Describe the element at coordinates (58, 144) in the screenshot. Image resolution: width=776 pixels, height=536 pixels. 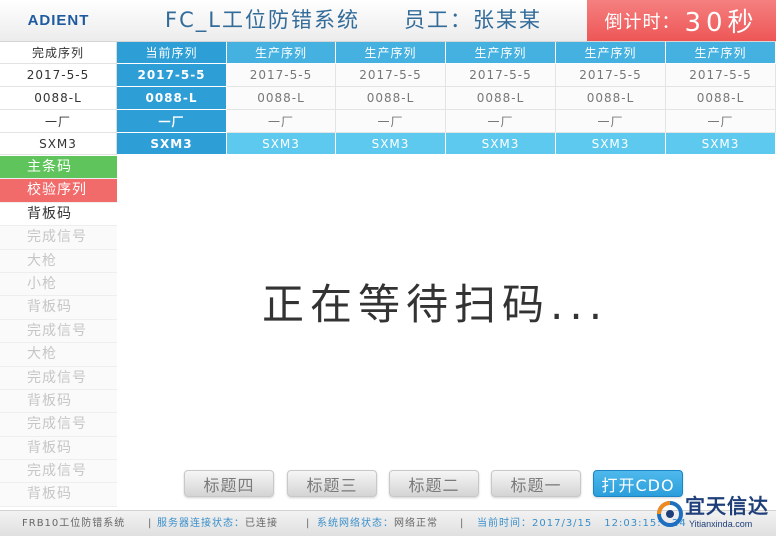
I see `completed-model-cell: SXM3` at that location.